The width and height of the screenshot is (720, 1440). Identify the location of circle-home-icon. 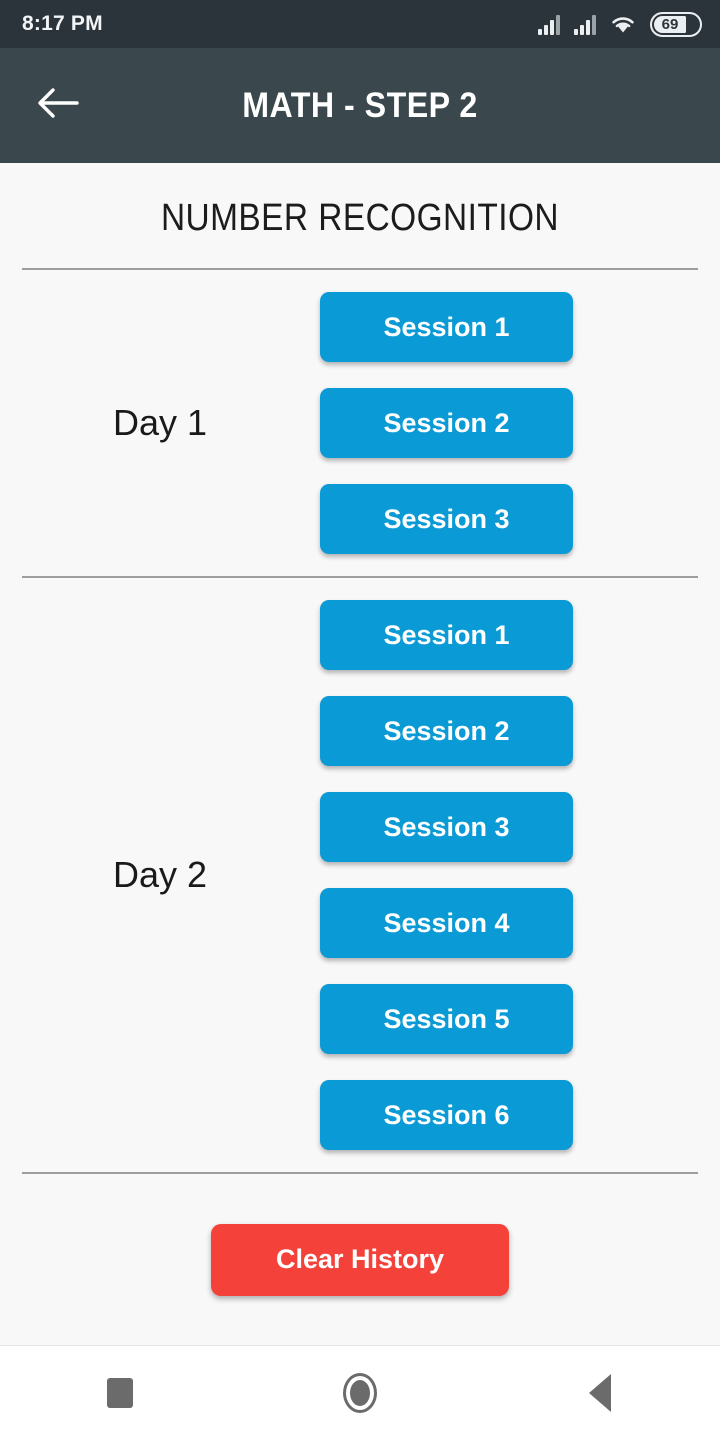
(360, 1393).